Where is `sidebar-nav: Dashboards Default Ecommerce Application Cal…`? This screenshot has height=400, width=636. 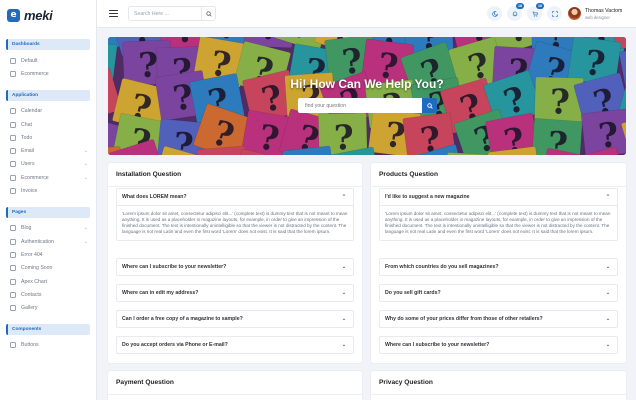
sidebar-nav: Dashboards Default Ecommerce Application Cal… is located at coordinates (48, 195).